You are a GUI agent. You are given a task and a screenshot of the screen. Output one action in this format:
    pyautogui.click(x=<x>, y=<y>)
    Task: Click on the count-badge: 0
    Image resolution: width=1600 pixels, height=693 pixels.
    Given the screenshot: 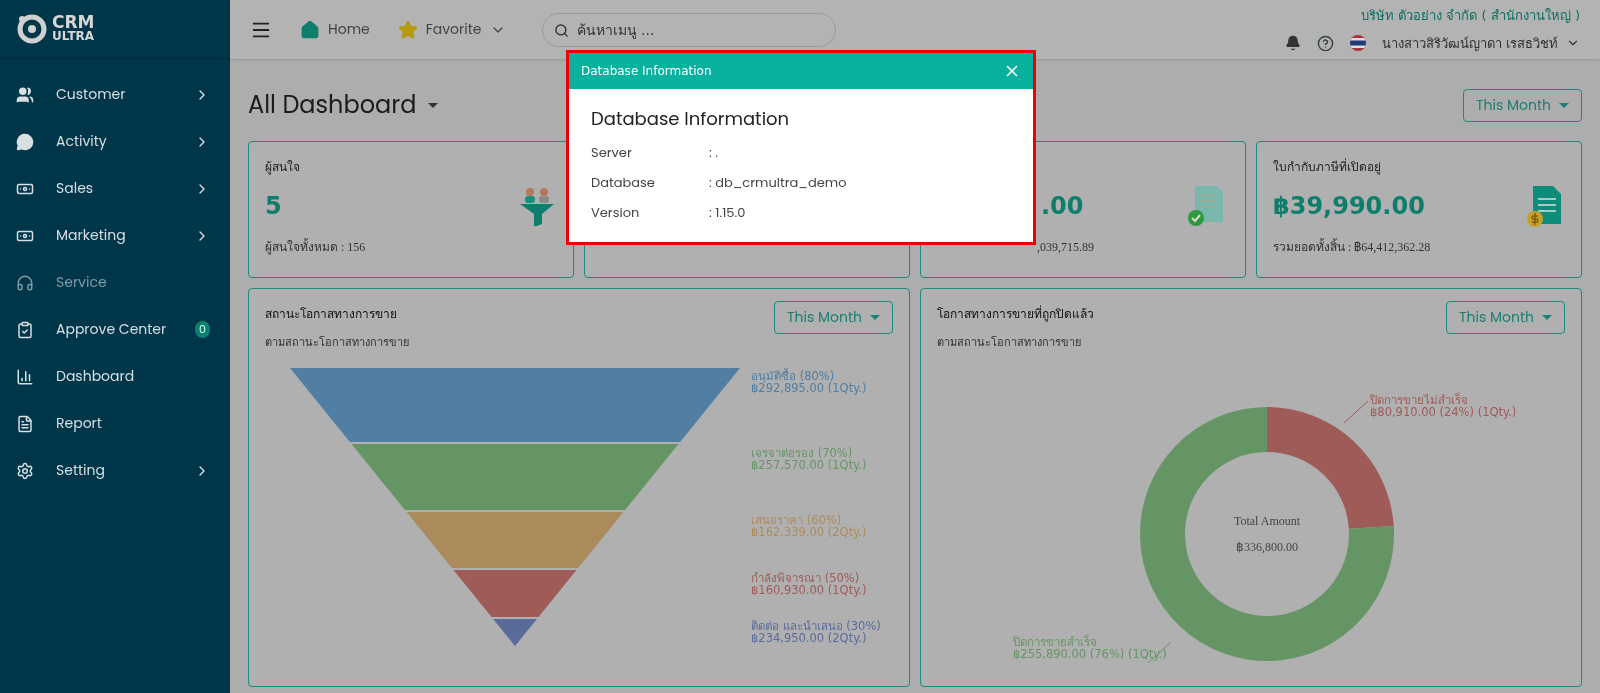 What is the action you would take?
    pyautogui.click(x=202, y=329)
    